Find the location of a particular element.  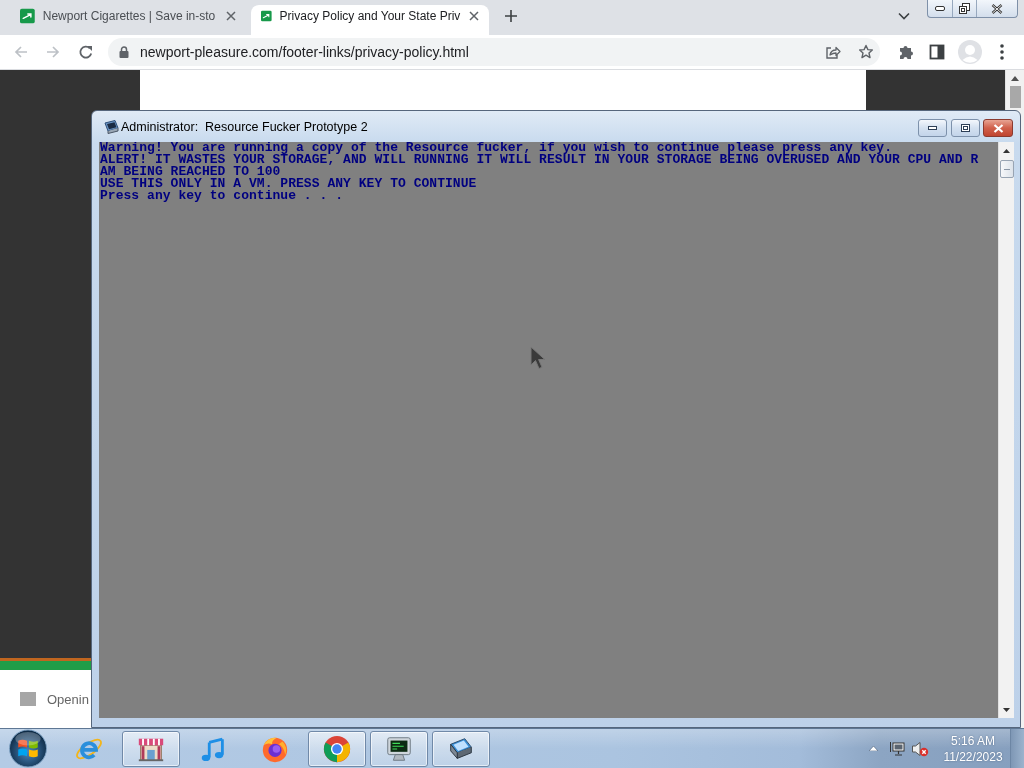

window-title: Administrator: Resource Fucker Prototype 2 is located at coordinates (244, 126).